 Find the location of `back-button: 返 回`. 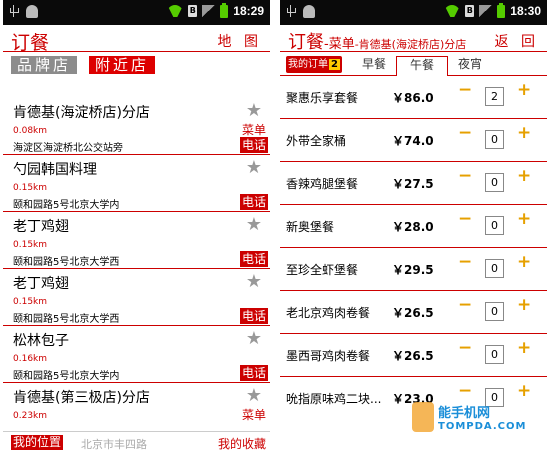

back-button: 返 回 is located at coordinates (517, 41).